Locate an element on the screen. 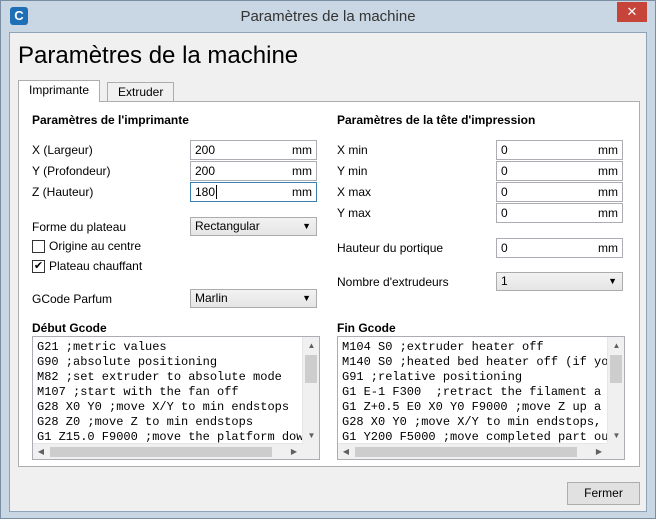 The height and width of the screenshot is (519, 656). code-line: M107 ;start with the fan off is located at coordinates (138, 392).